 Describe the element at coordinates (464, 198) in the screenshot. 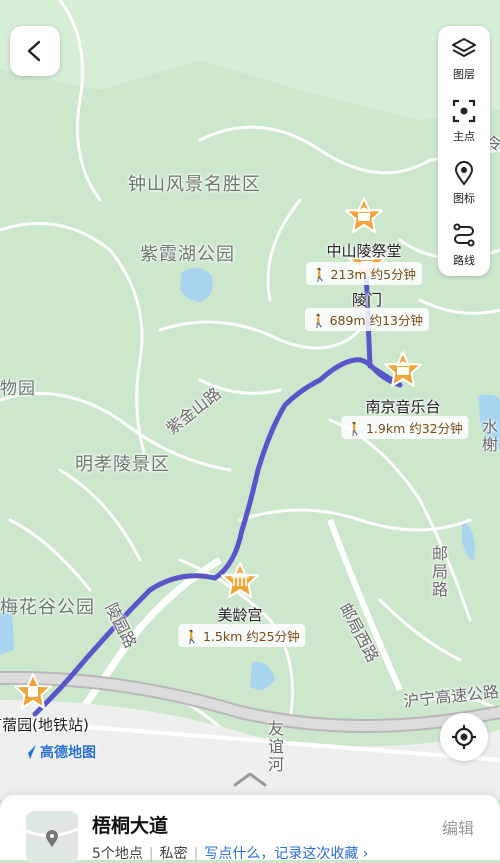

I see `markers-label: 图标` at that location.